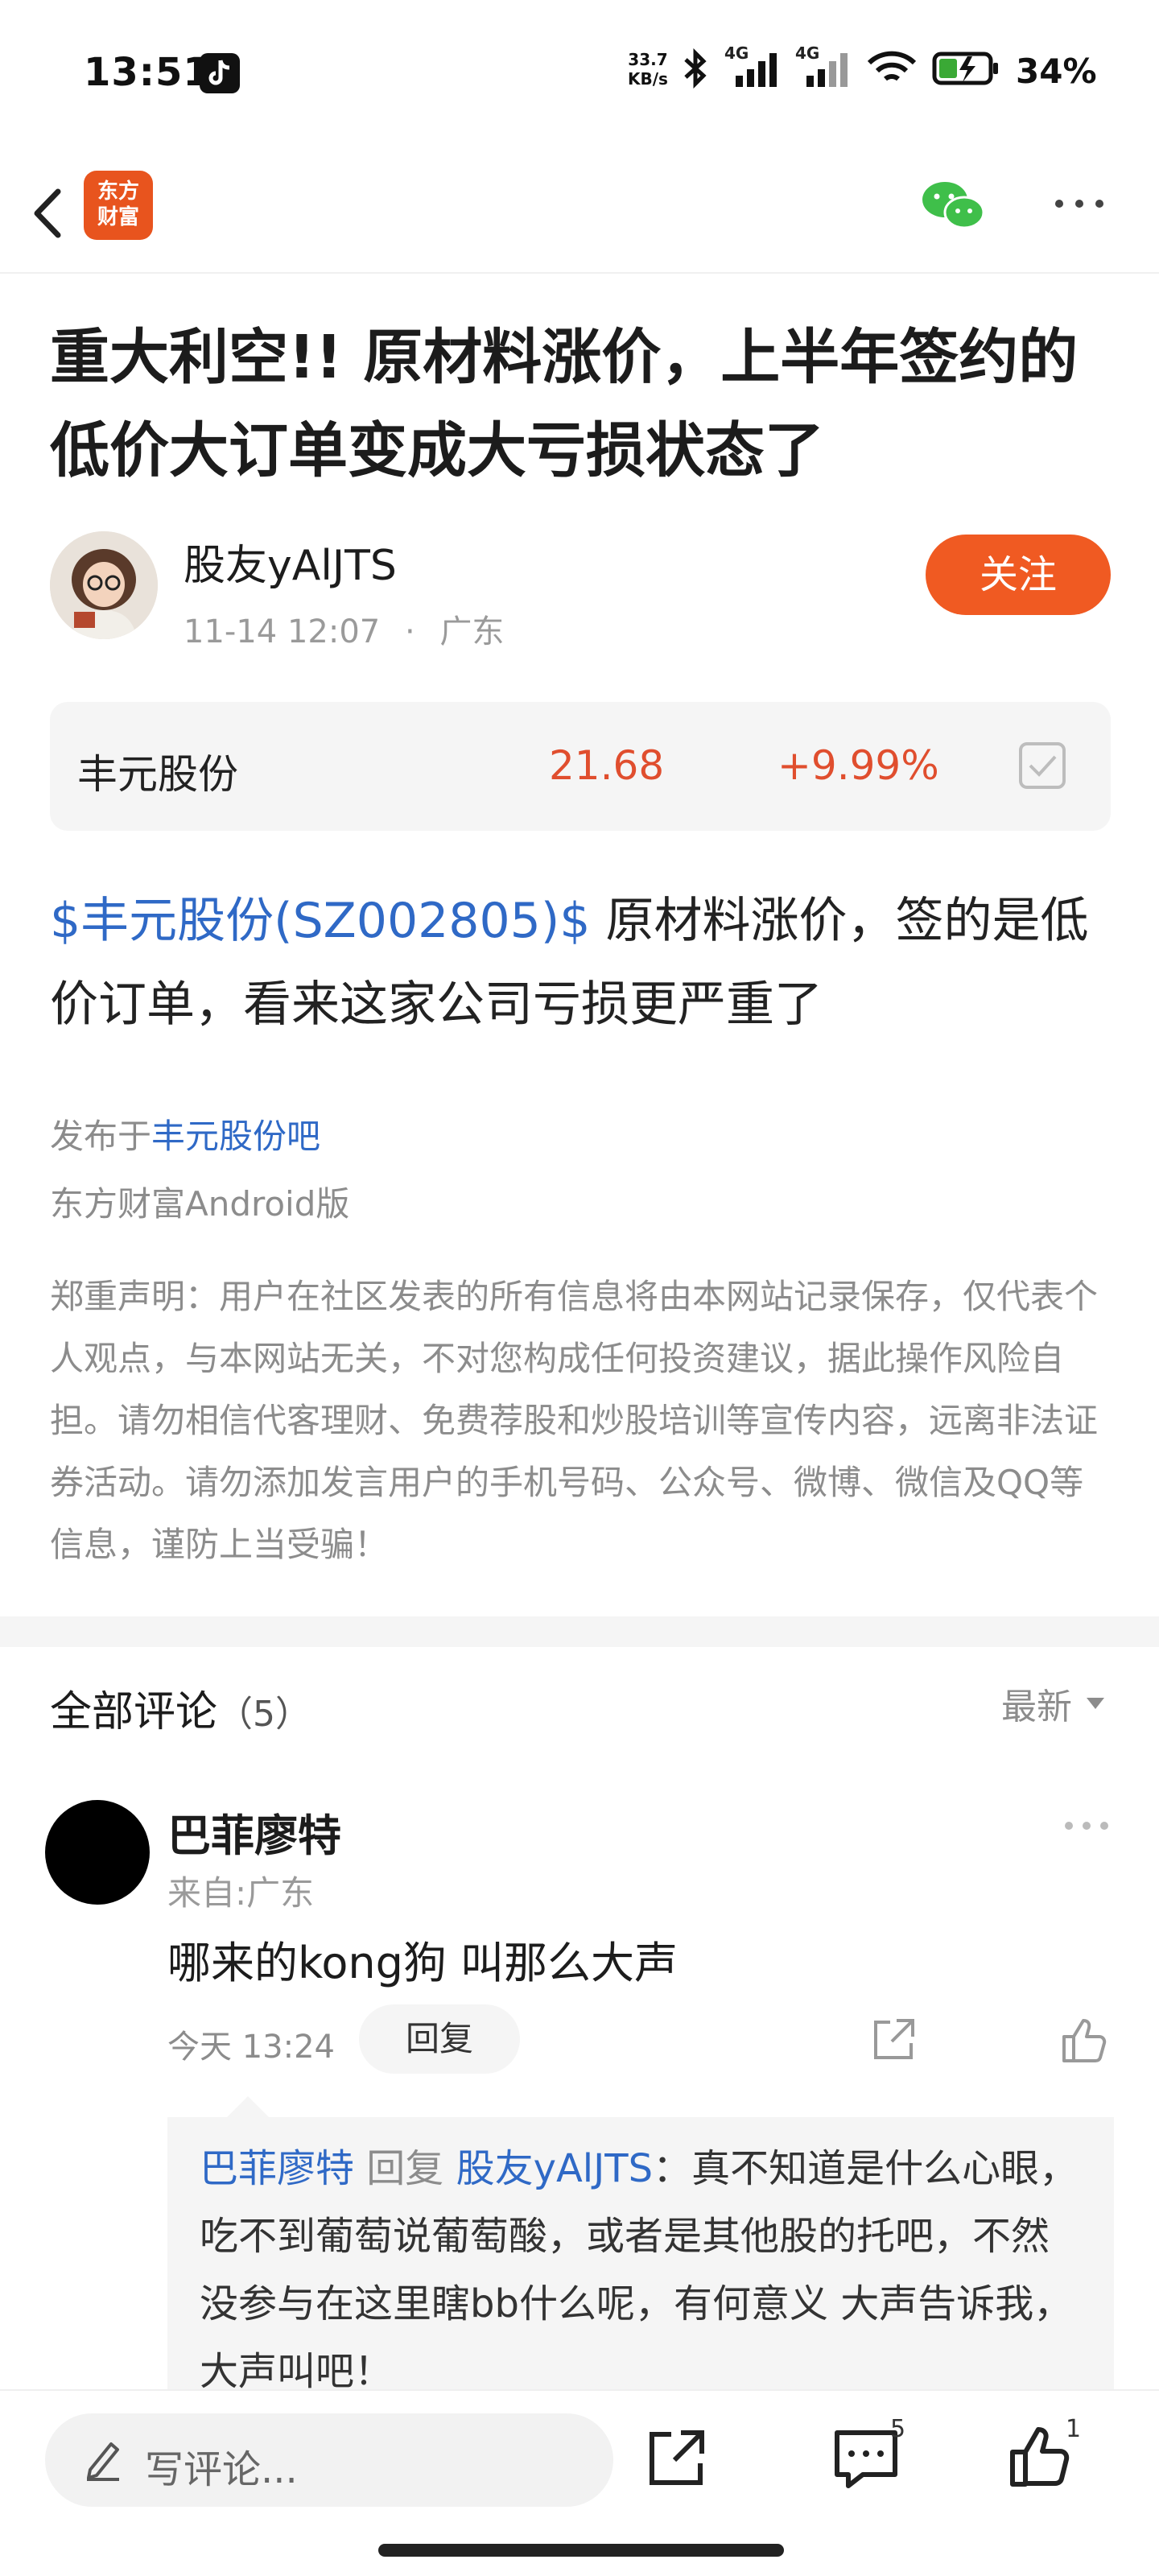  What do you see at coordinates (1018, 575) in the screenshot?
I see `follow-button: 关注` at bounding box center [1018, 575].